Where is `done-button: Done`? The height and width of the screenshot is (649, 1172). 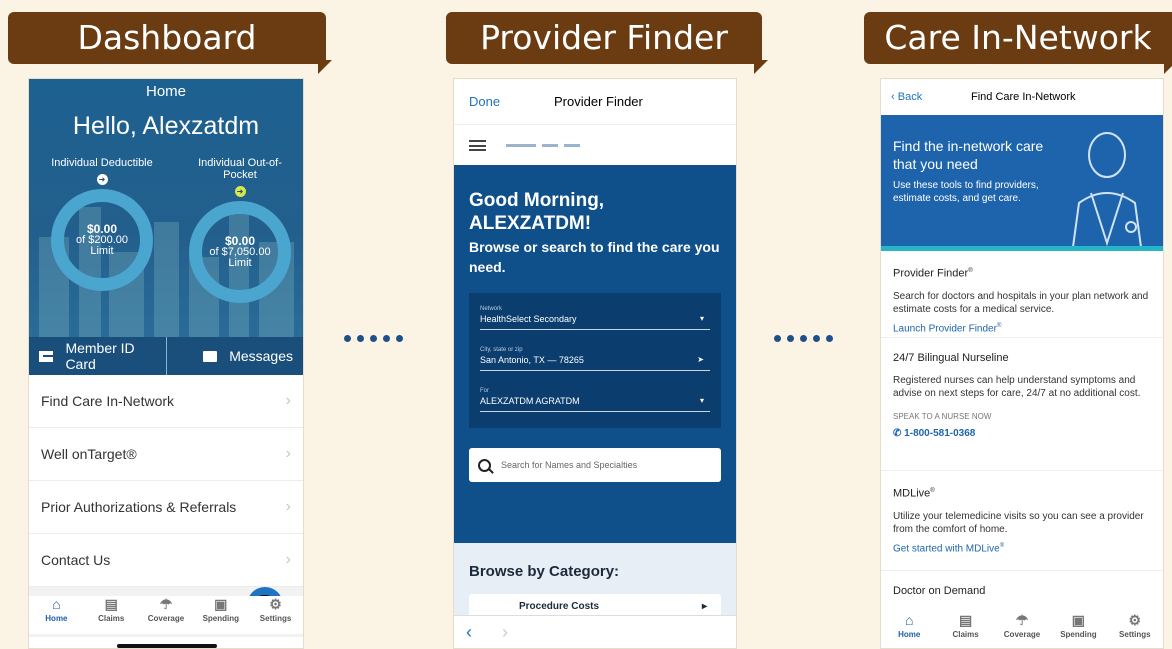
done-button: Done is located at coordinates (511, 101).